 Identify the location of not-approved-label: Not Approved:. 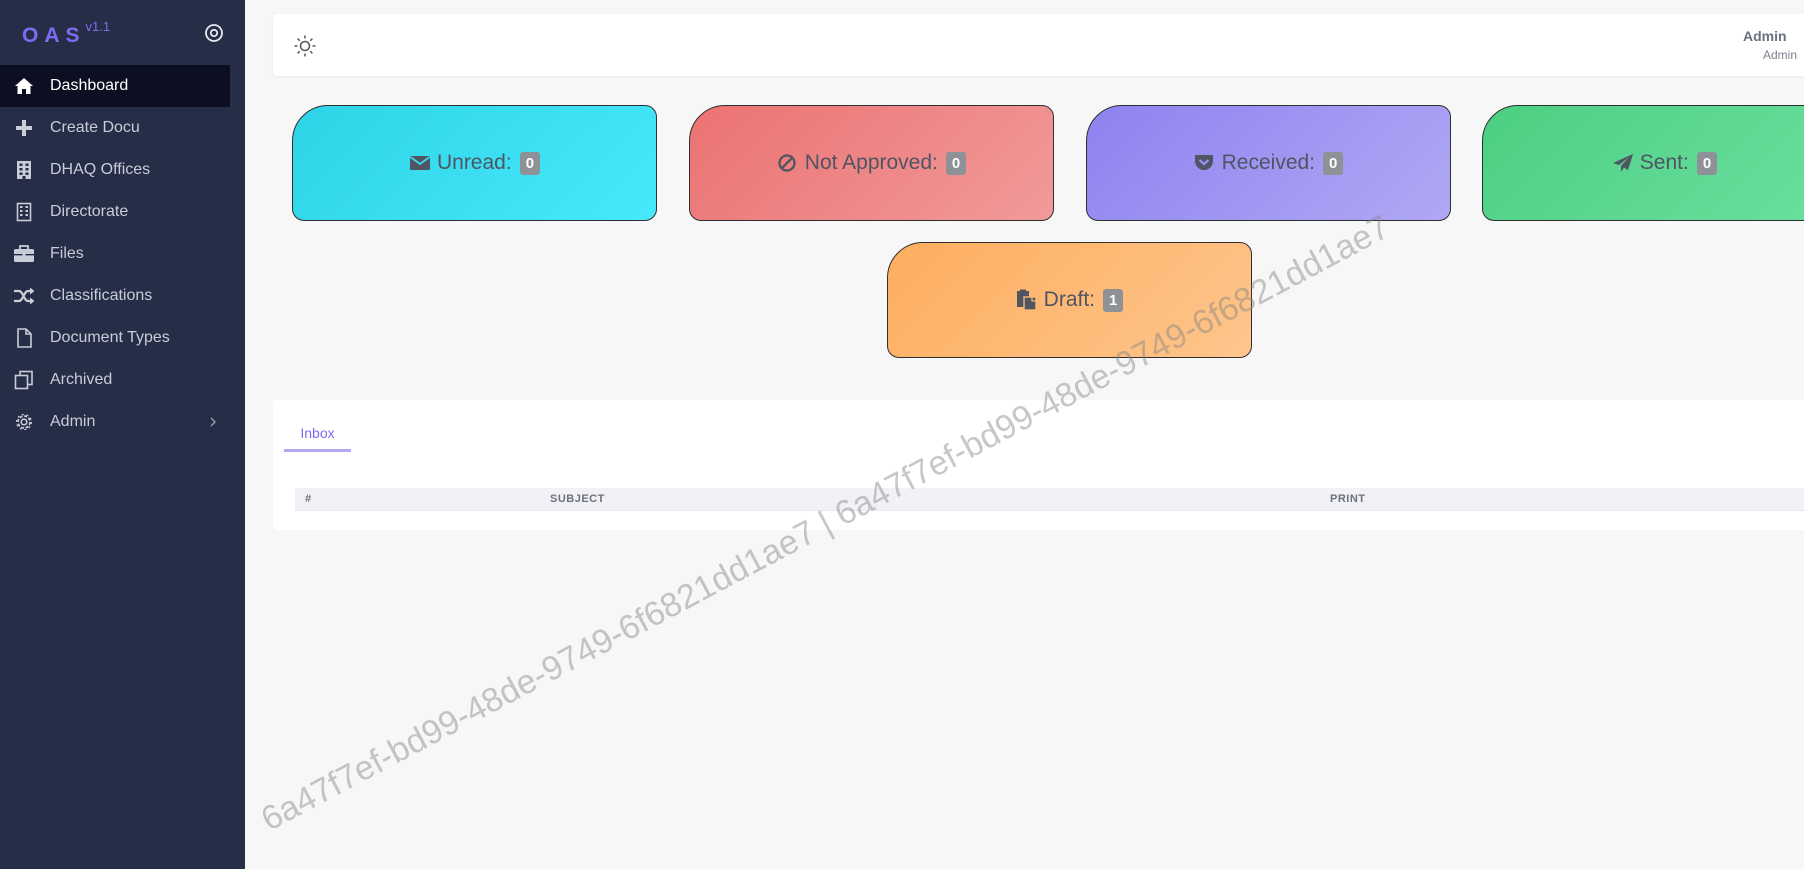
(871, 162).